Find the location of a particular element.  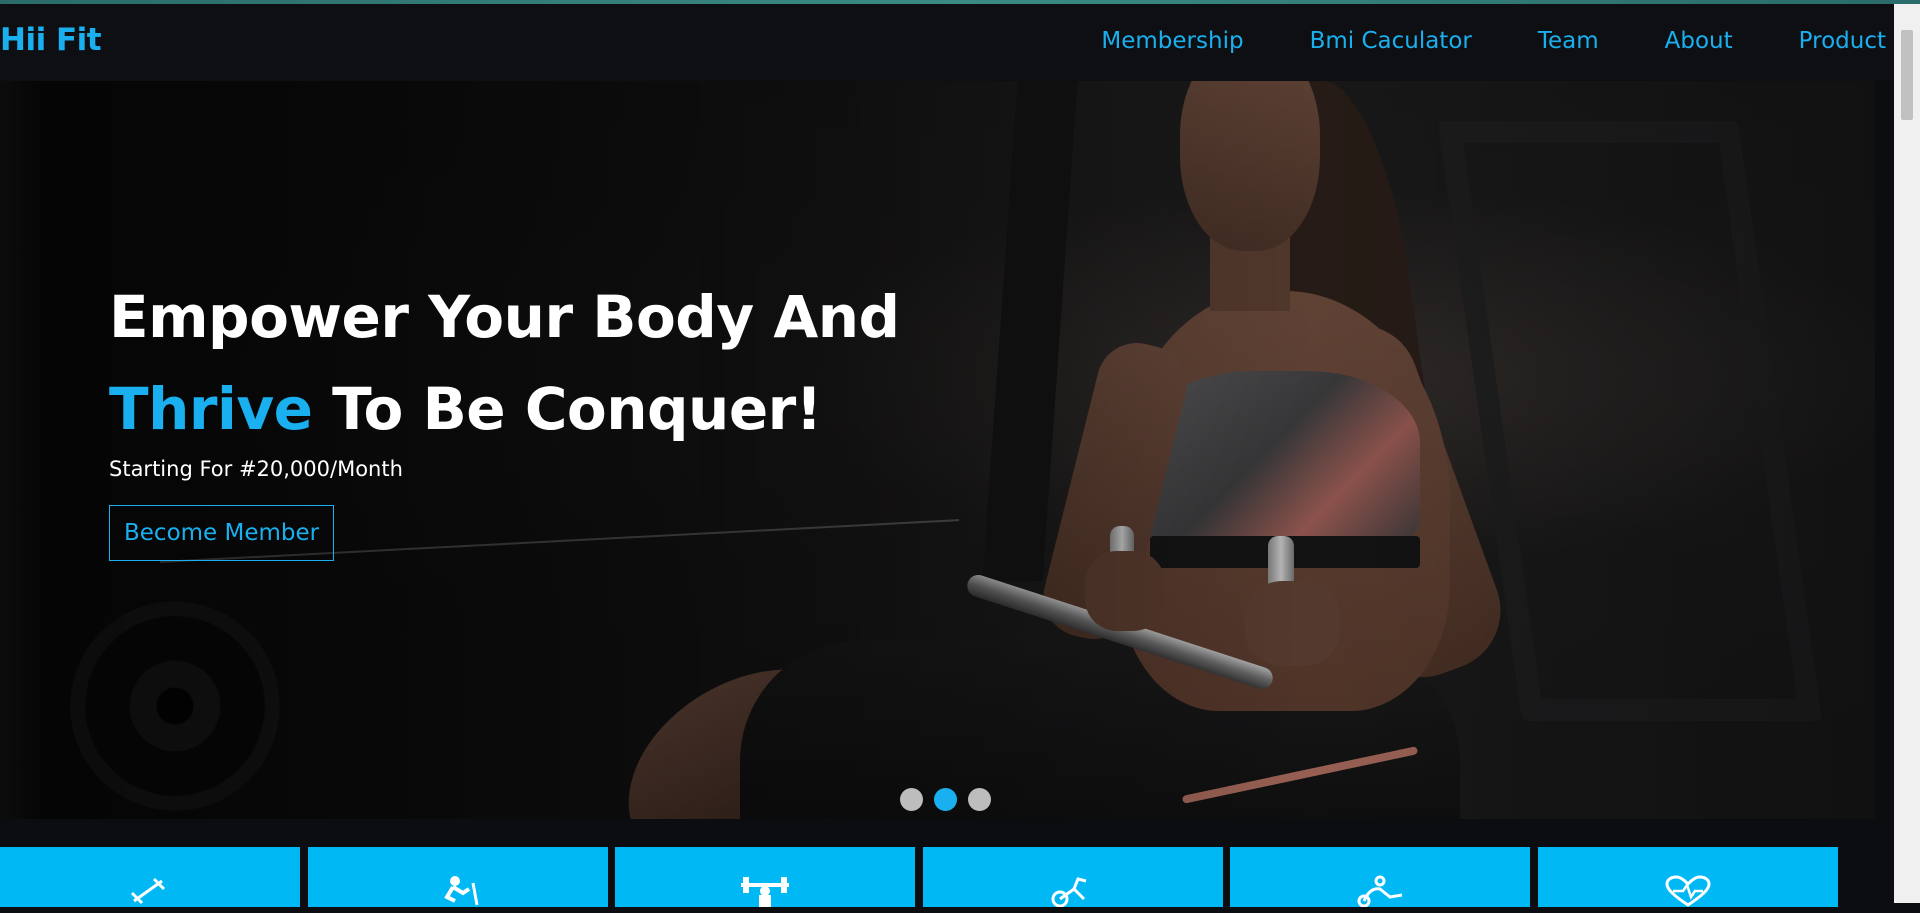

exercise-bike-icon is located at coordinates (1073, 894).